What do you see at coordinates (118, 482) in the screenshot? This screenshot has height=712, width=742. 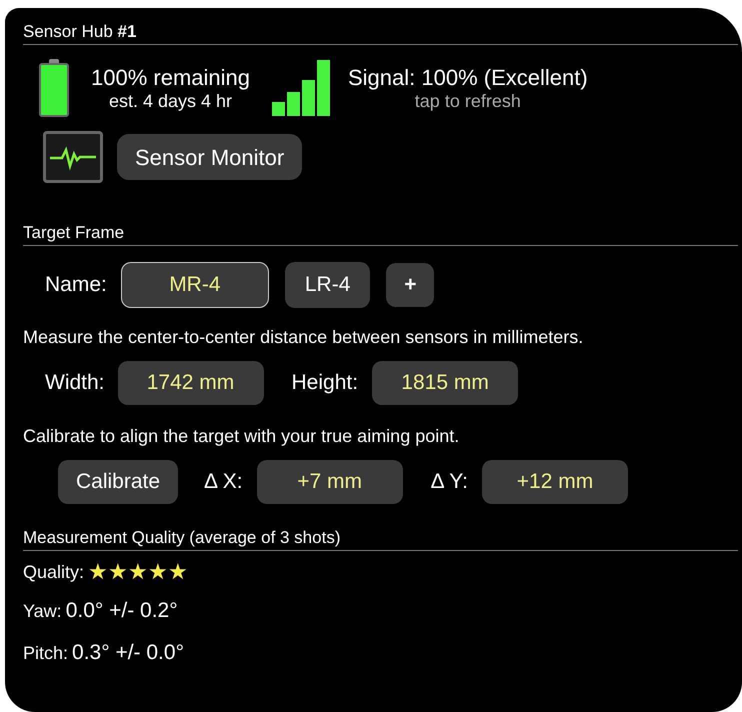 I see `calibrate-button: Calibrate` at bounding box center [118, 482].